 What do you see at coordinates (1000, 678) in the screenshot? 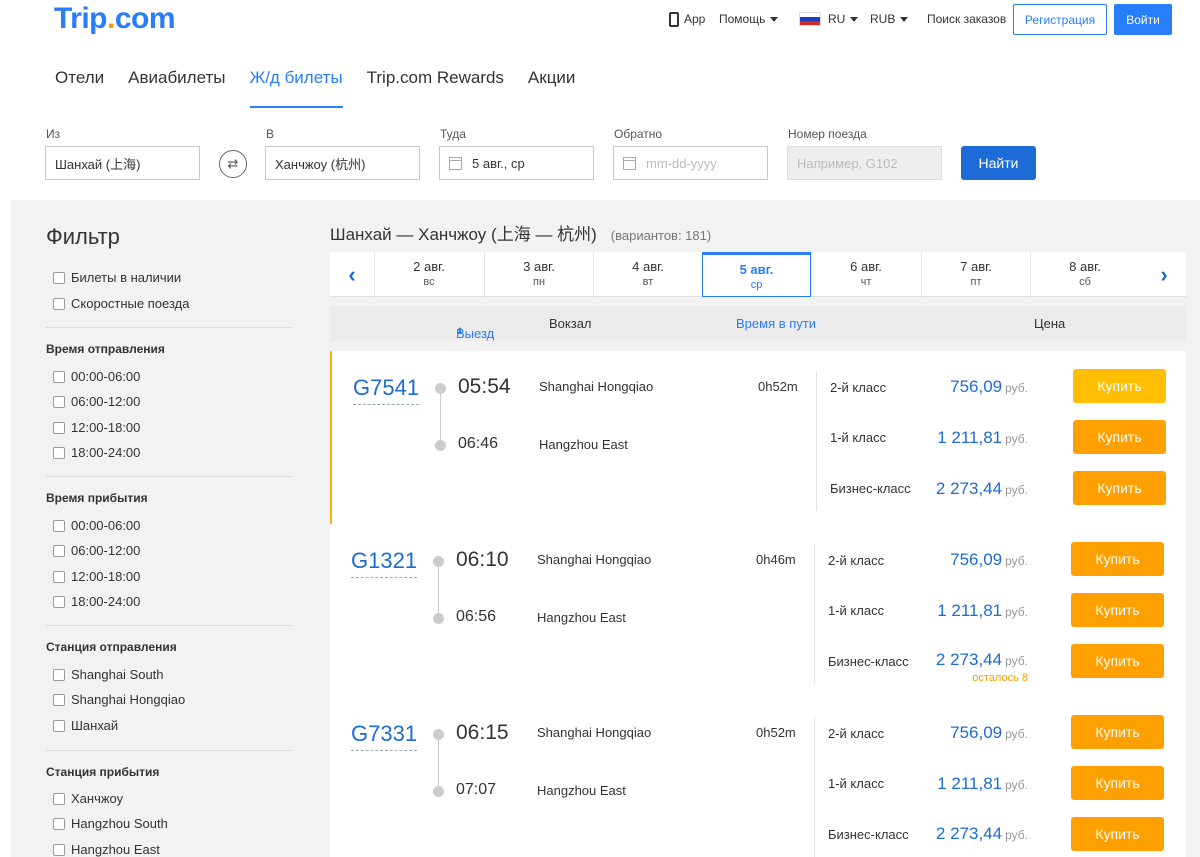
I see `seats-left: осталось 8` at bounding box center [1000, 678].